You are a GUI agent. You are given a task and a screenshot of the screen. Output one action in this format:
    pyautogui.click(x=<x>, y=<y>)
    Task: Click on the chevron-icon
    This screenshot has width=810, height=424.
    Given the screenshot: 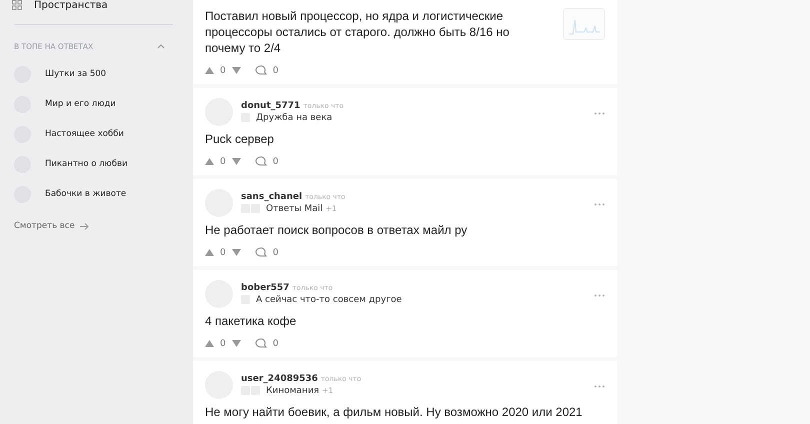 What is the action you would take?
    pyautogui.click(x=161, y=46)
    